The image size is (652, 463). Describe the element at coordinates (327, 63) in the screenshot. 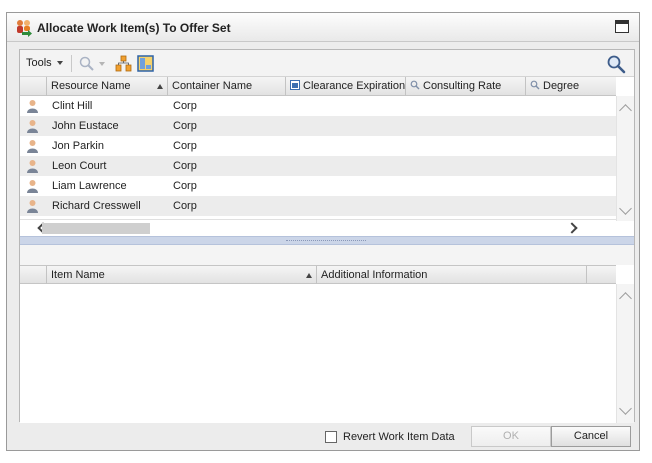

I see `toolbar: Tools` at that location.